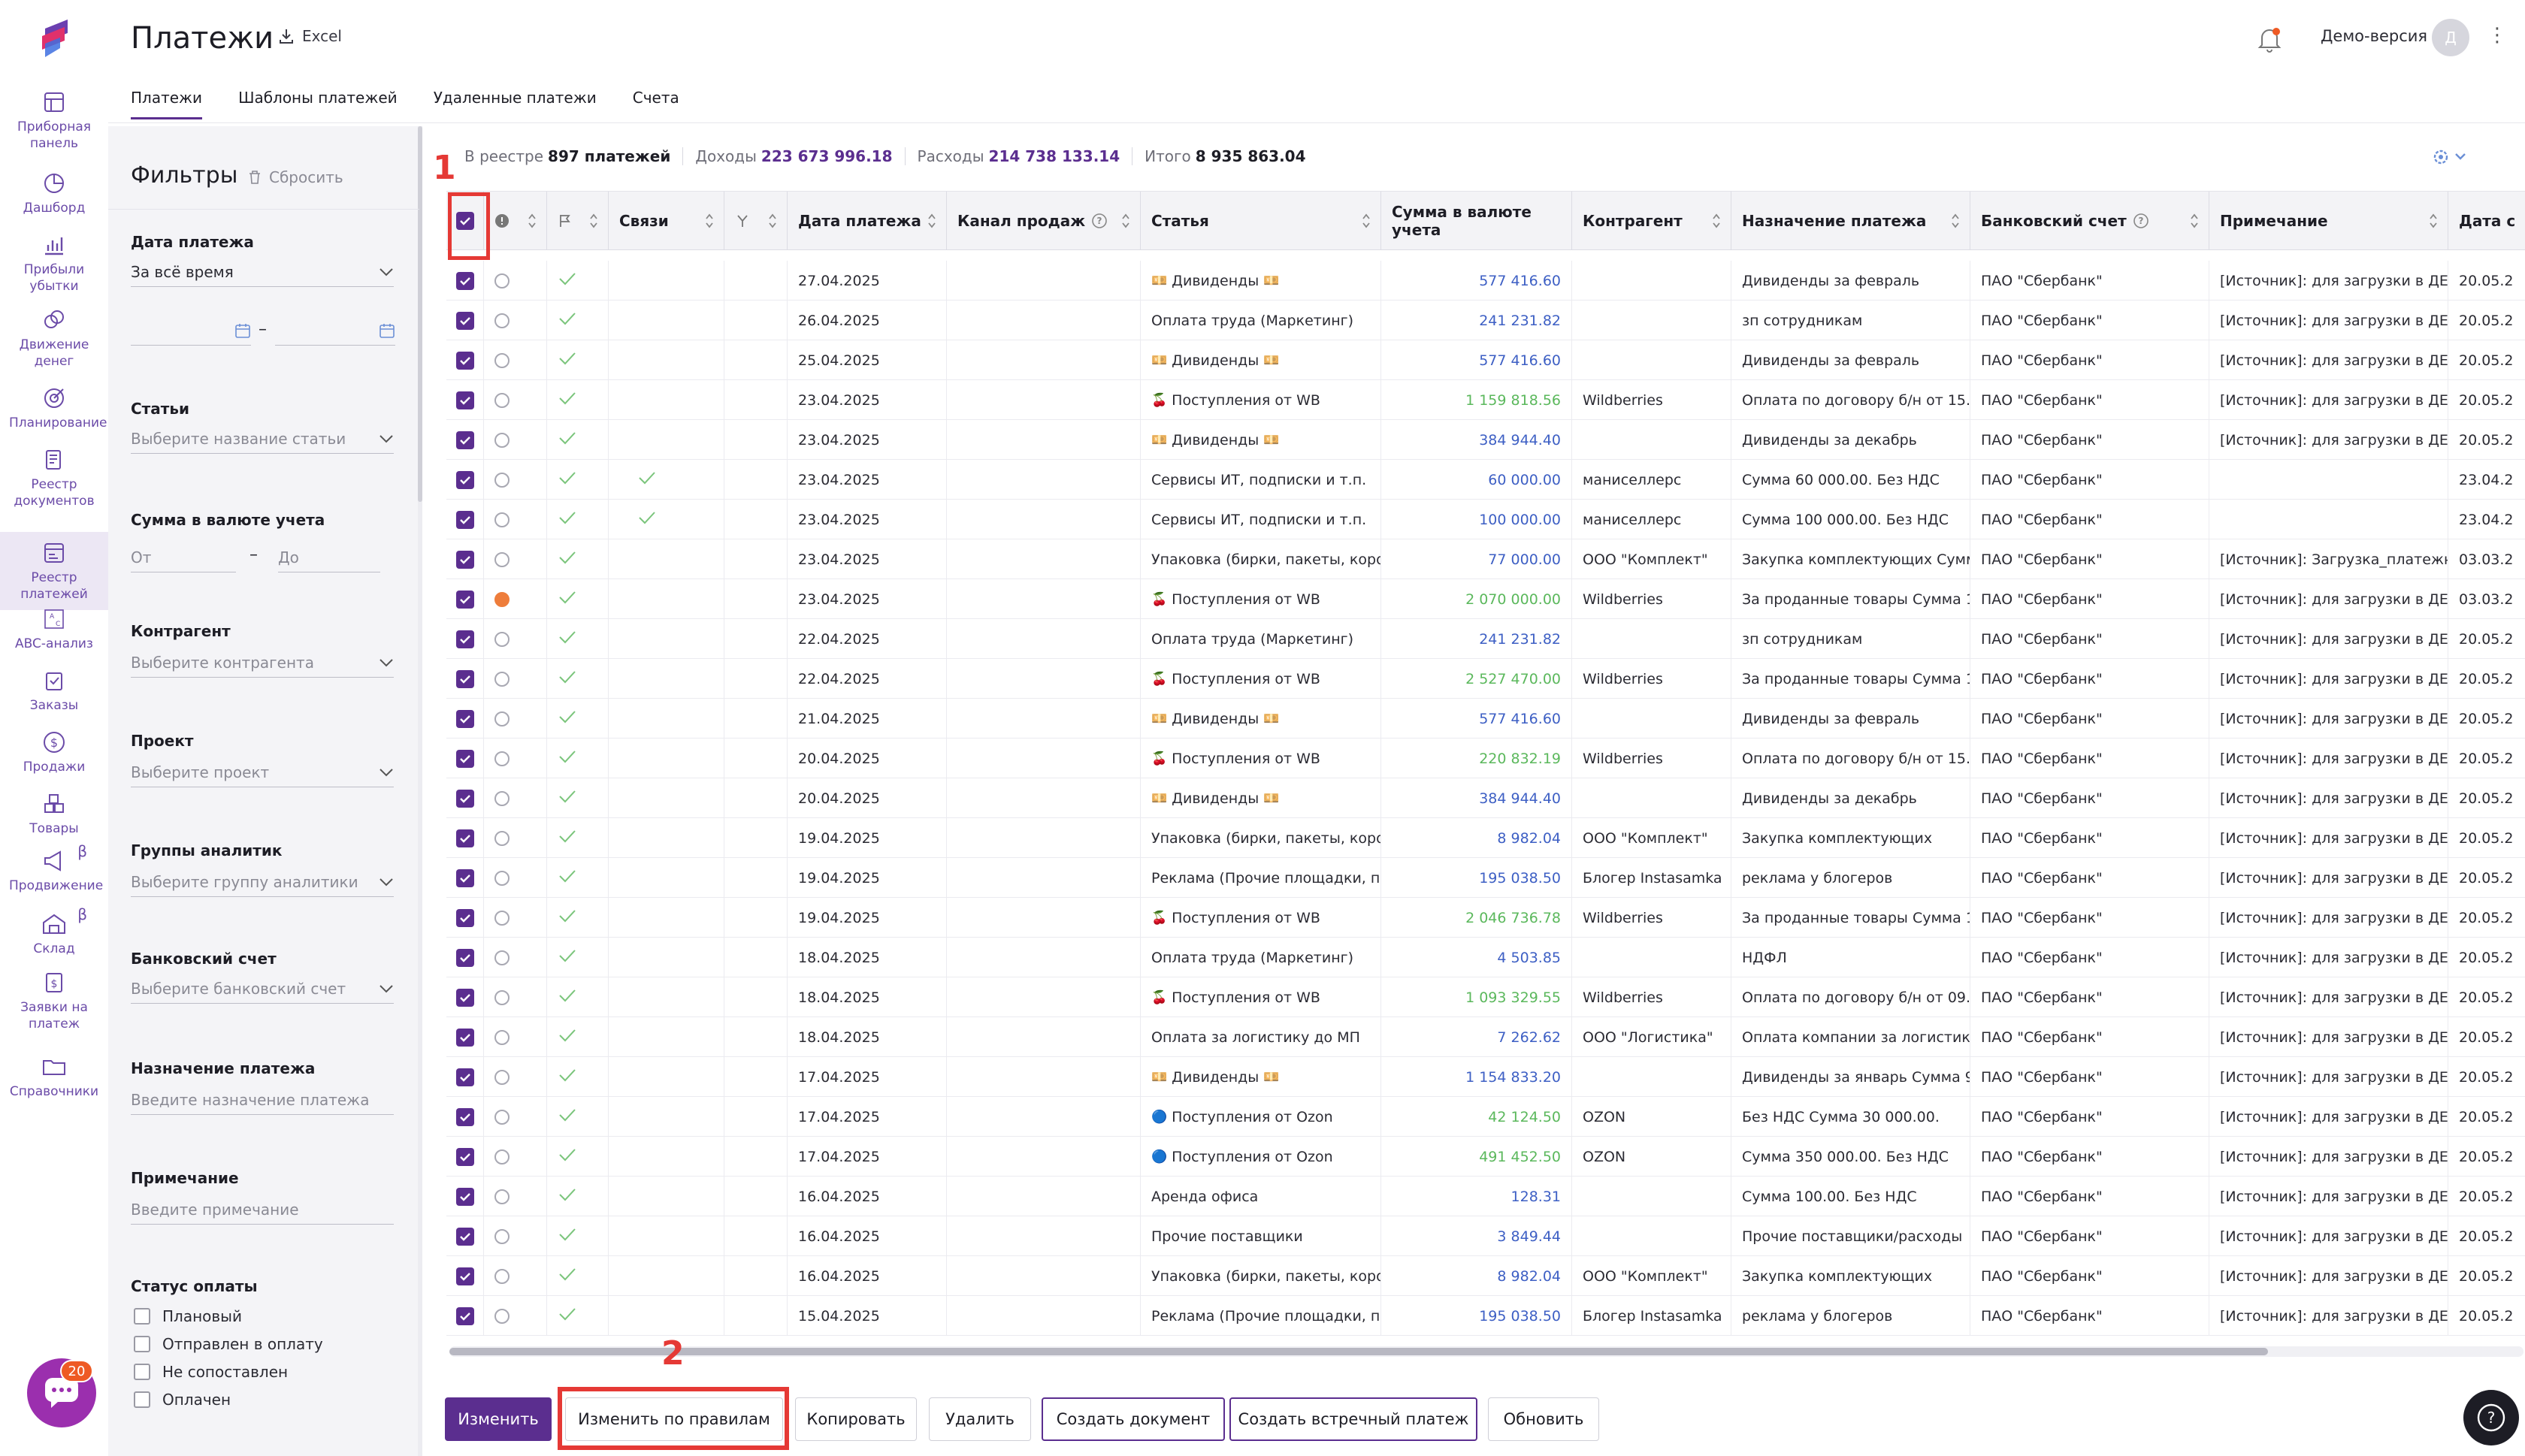  What do you see at coordinates (262, 272) in the screenshot?
I see `filter-date-period-select: За всё время` at bounding box center [262, 272].